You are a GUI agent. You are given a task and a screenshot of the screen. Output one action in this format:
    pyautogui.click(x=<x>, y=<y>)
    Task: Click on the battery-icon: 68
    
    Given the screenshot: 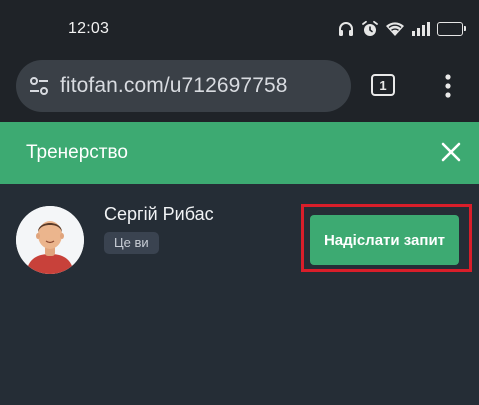 What is the action you would take?
    pyautogui.click(x=451, y=29)
    